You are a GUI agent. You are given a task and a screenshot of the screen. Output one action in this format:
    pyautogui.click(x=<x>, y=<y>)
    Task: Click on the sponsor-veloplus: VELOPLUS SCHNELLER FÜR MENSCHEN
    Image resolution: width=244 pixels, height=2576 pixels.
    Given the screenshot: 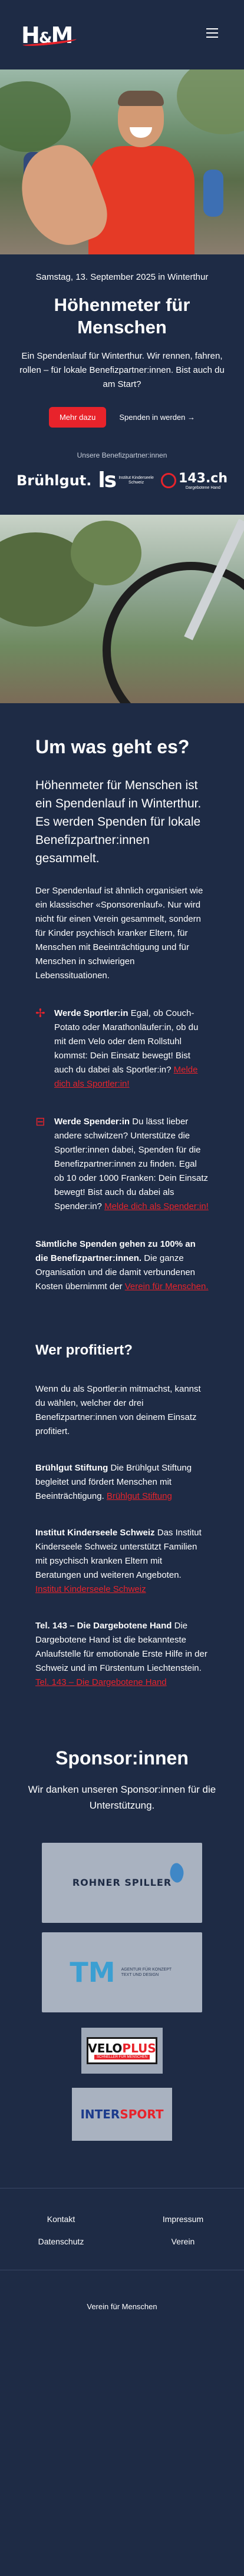 What is the action you would take?
    pyautogui.click(x=122, y=2051)
    